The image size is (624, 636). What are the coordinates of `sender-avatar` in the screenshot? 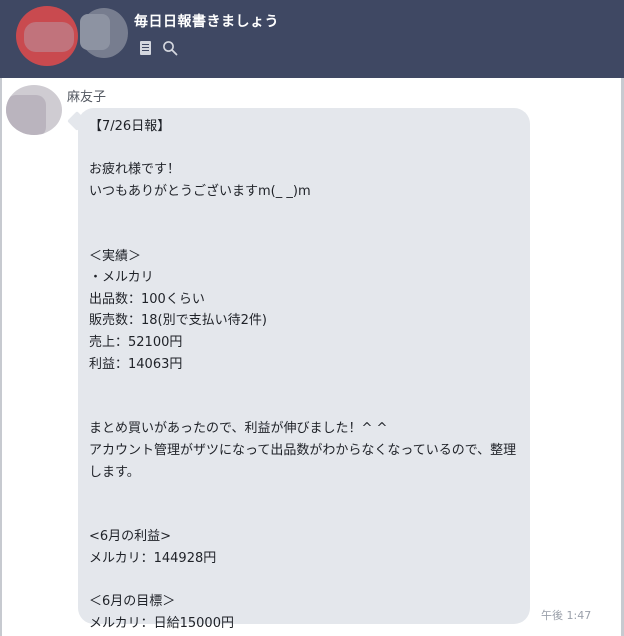 It's located at (34, 110).